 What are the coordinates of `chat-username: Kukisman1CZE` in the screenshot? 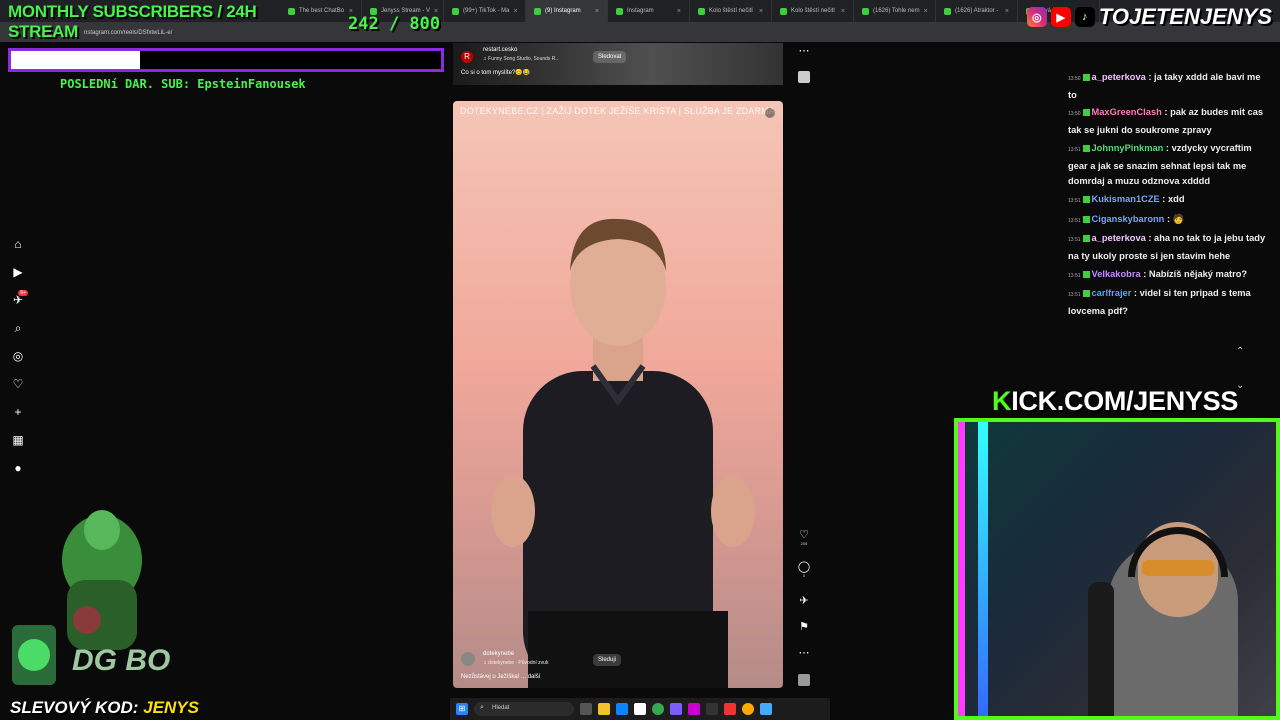 It's located at (1126, 199).